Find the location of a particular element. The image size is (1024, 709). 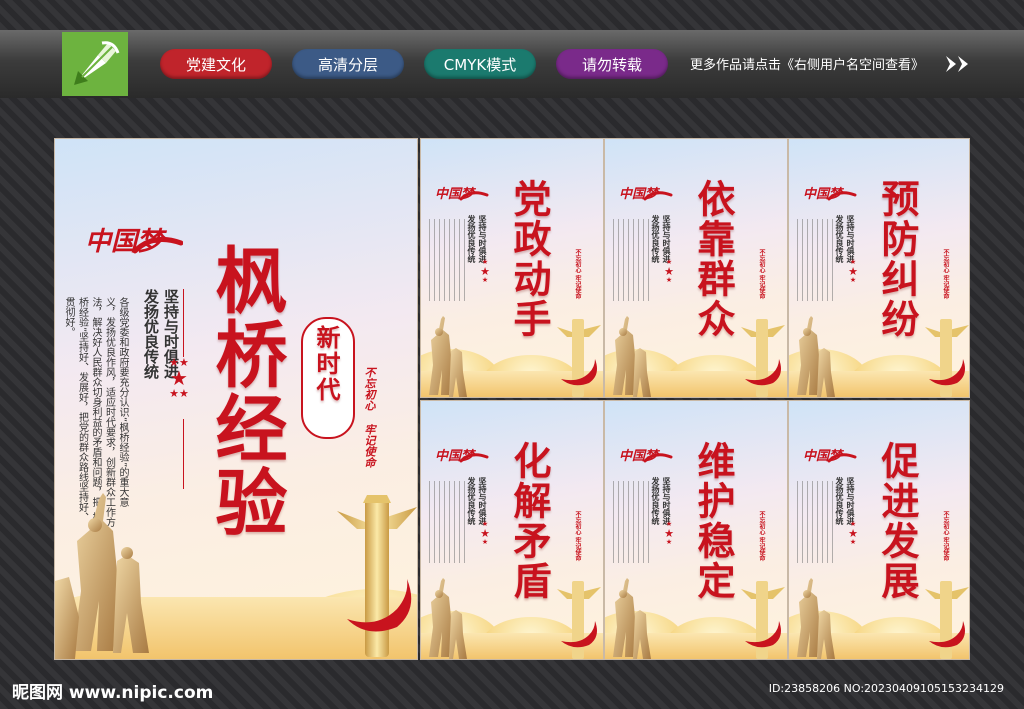

pill-hd-layers: 高清分层 is located at coordinates (348, 64).